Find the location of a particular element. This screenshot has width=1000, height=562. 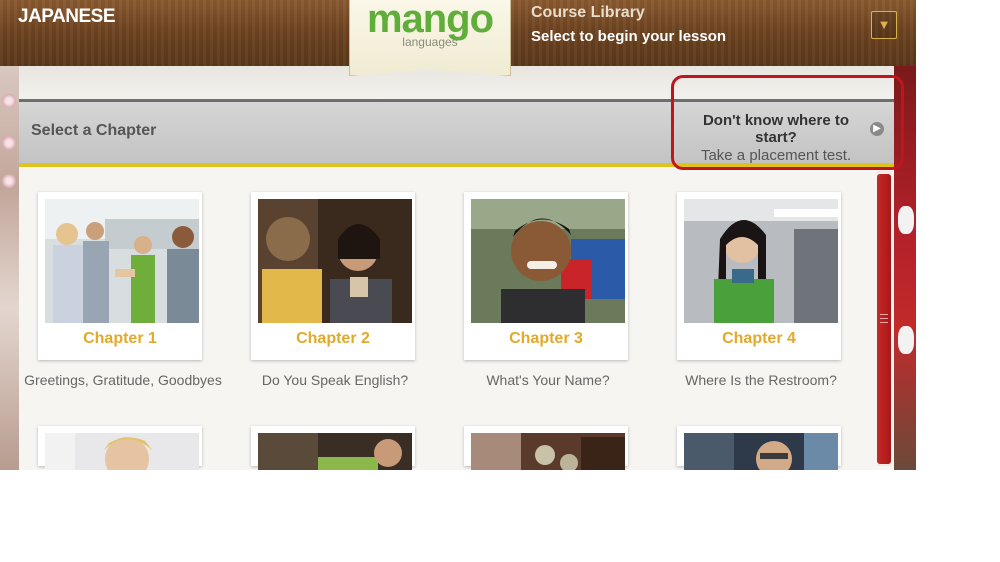

chapter-5-photo is located at coordinates (122, 451).